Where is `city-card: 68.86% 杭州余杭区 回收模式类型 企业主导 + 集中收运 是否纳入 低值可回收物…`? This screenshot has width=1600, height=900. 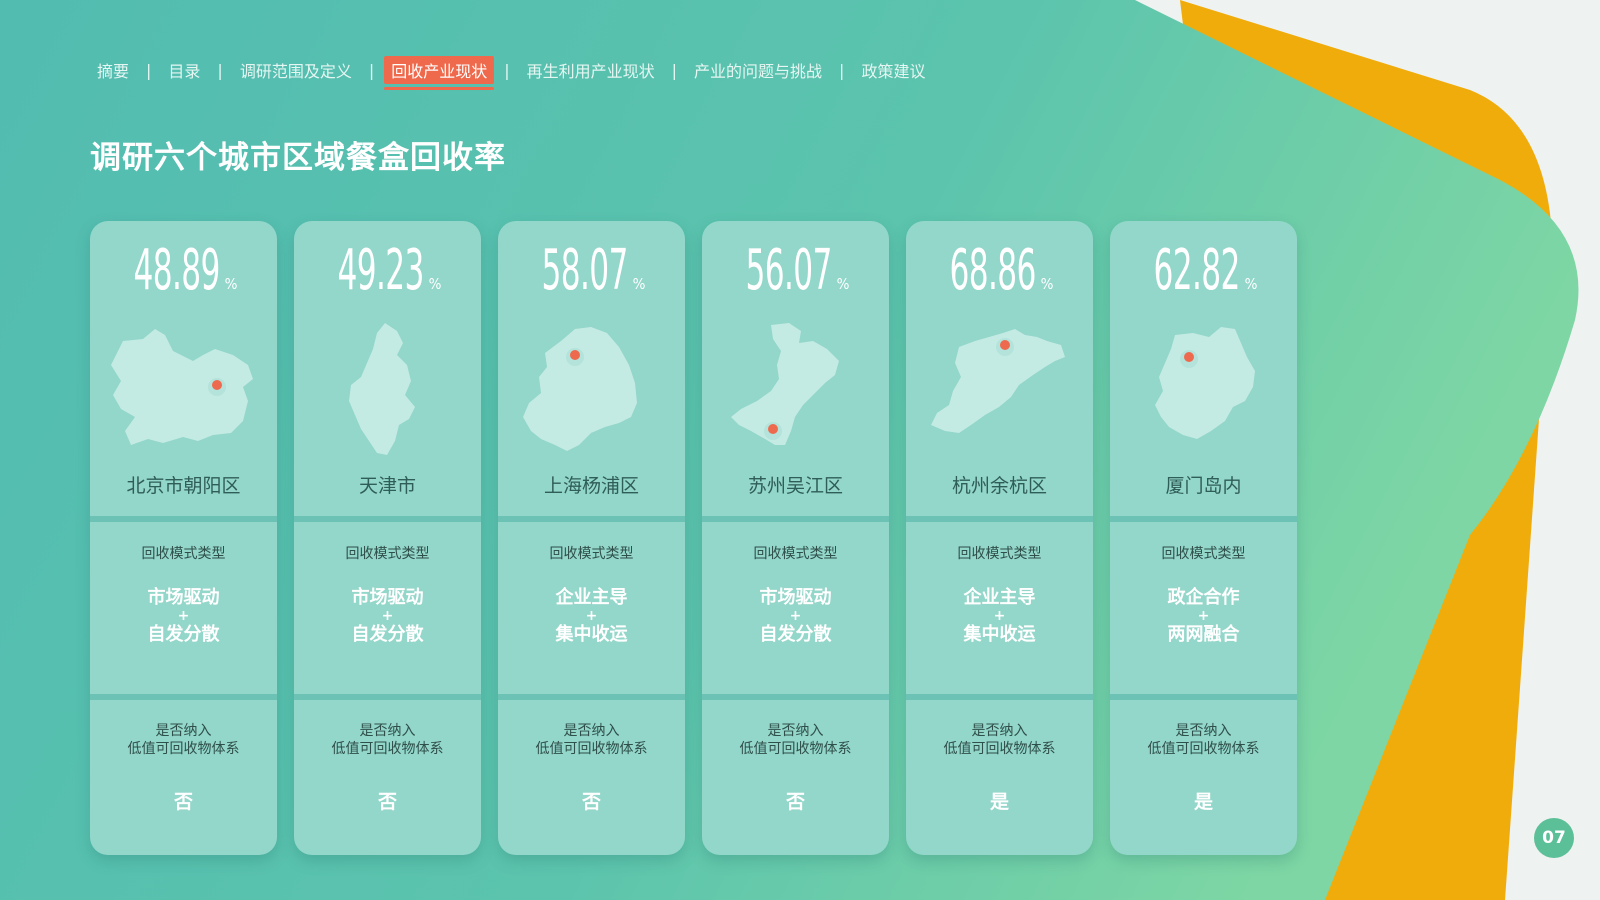
city-card: 68.86% 杭州余杭区 回收模式类型 企业主导 + 集中收运 是否纳入 低值可回收物… is located at coordinates (999, 538).